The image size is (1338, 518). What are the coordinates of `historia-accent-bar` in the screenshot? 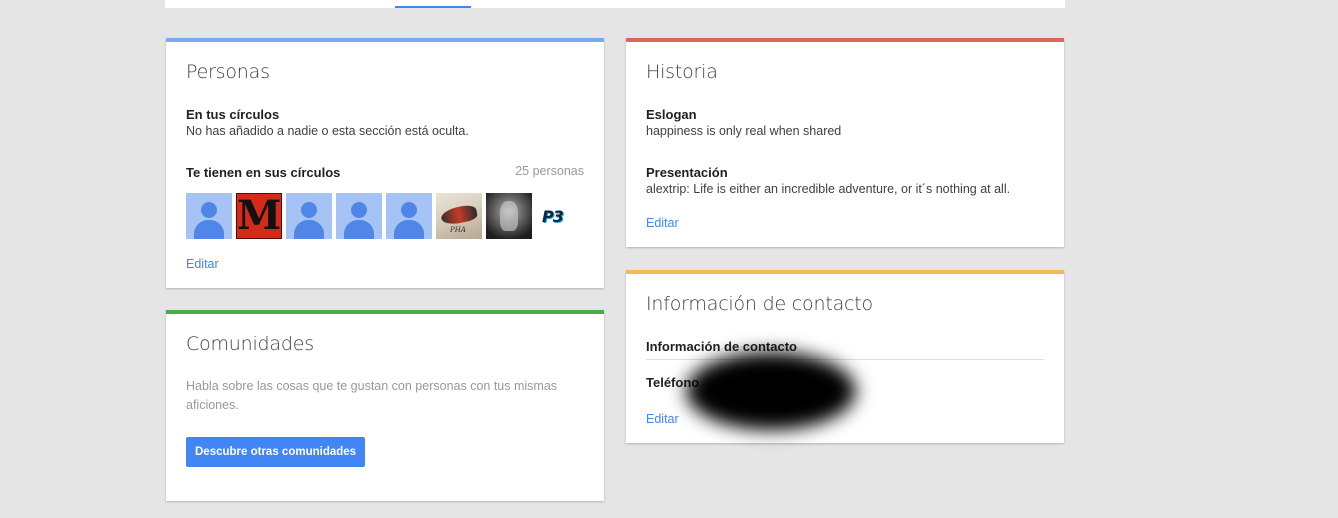 It's located at (845, 40).